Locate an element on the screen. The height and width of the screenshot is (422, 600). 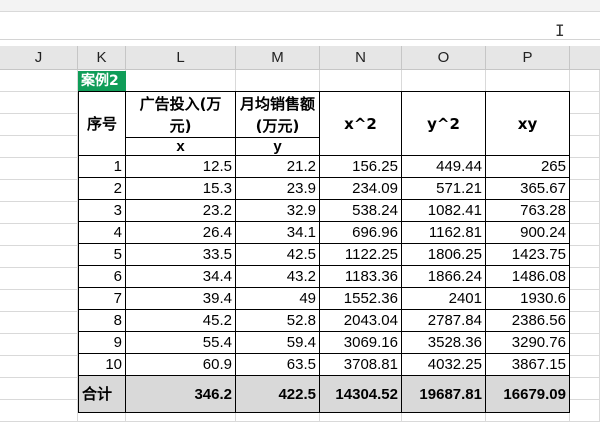
column-header-p: P is located at coordinates (528, 58).